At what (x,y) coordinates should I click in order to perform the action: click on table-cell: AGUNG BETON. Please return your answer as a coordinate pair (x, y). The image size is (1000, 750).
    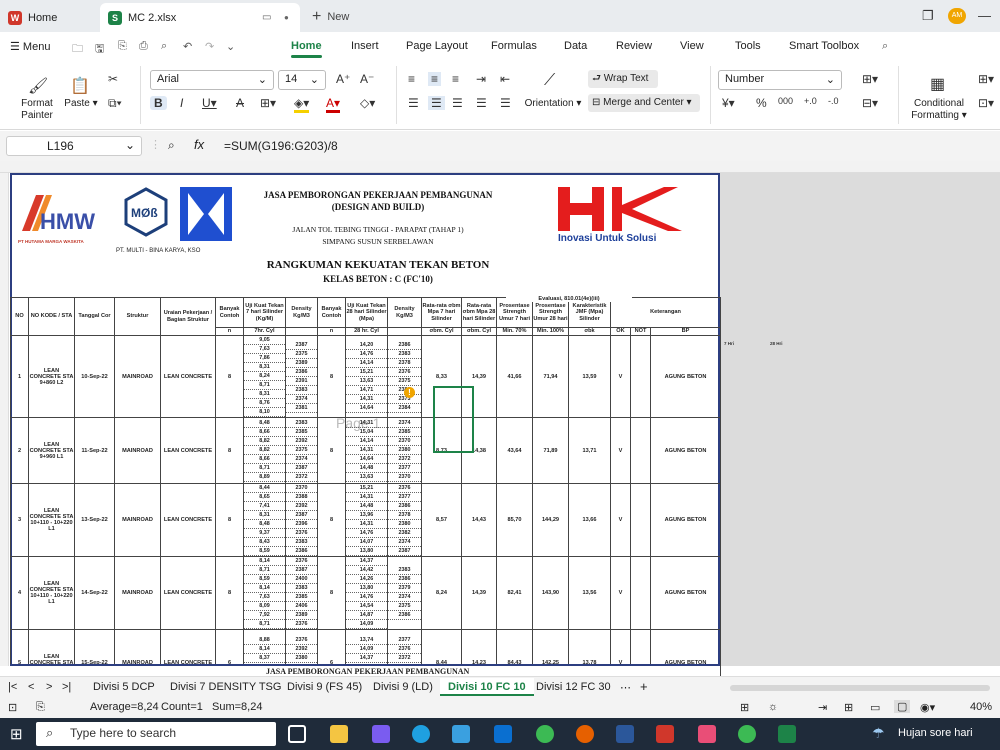
    Looking at the image, I should click on (685, 520).